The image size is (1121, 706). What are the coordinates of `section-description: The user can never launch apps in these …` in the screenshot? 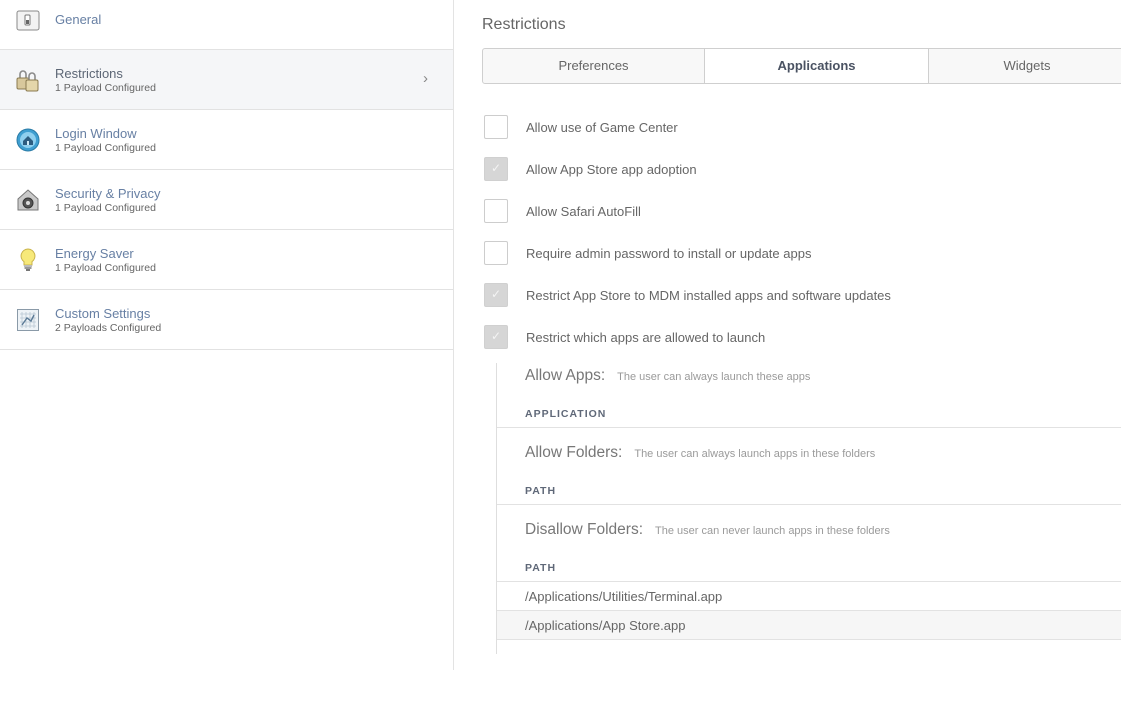 It's located at (772, 531).